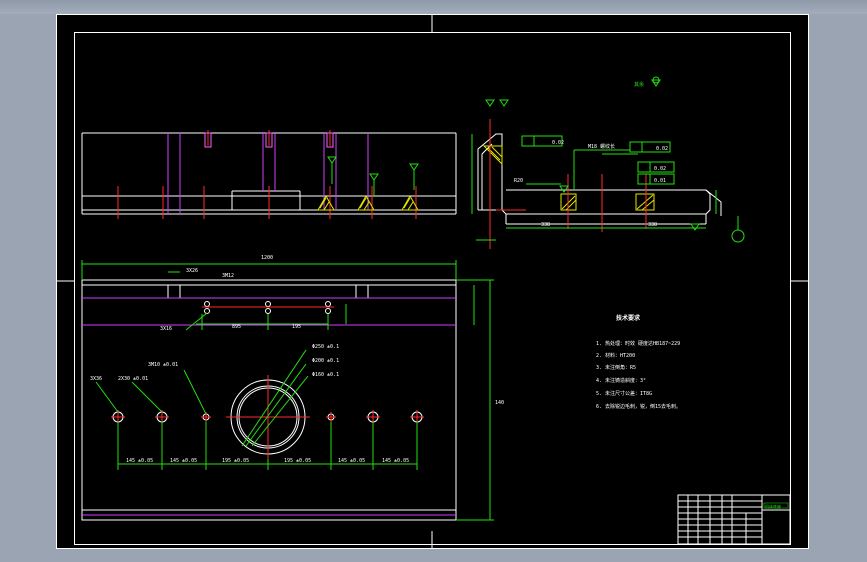  What do you see at coordinates (236, 327) in the screenshot?
I see `dim-895: 895` at bounding box center [236, 327].